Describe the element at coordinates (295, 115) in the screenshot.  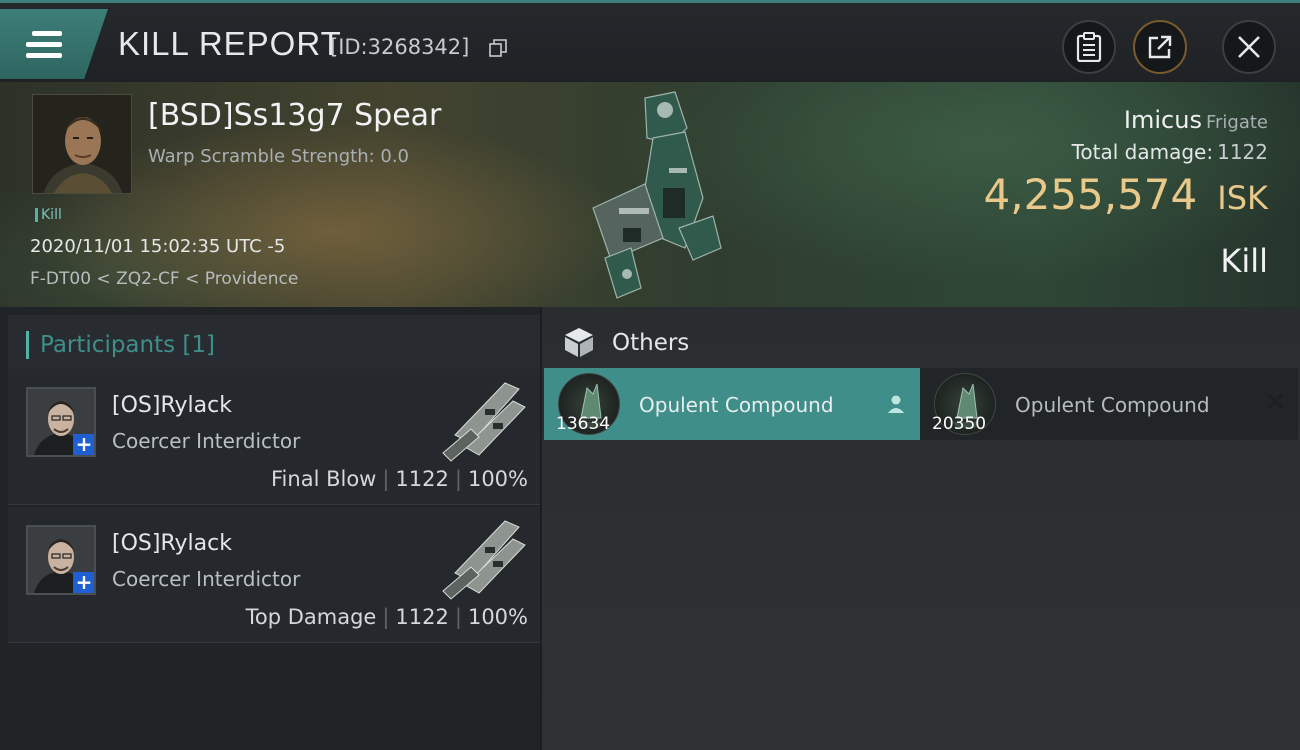
I see `victim-name: [BSD]Ss13g7 Spear` at that location.